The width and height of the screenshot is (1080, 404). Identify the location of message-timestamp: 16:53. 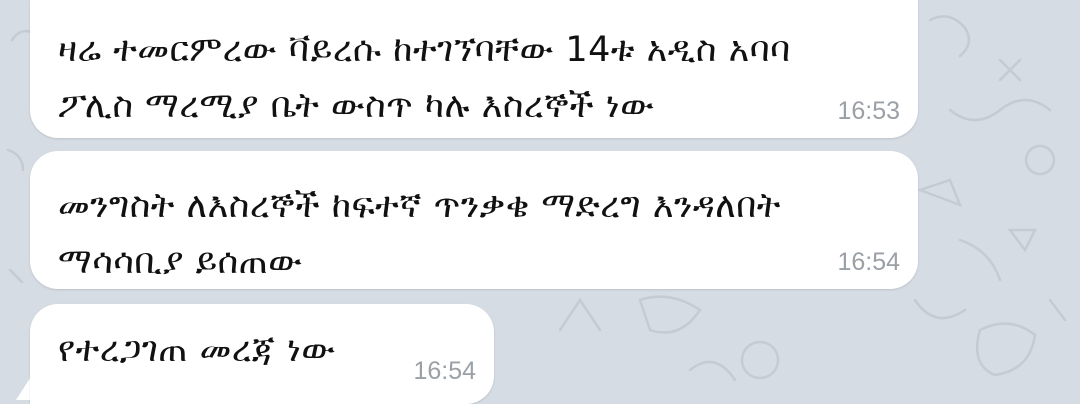
(868, 111).